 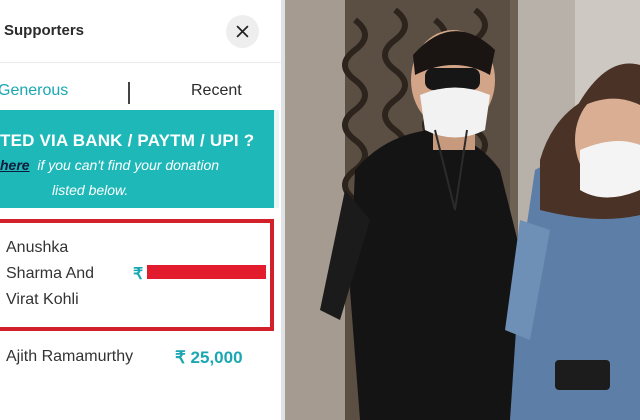 What do you see at coordinates (34, 91) in the screenshot?
I see `tab-generous: Generous` at bounding box center [34, 91].